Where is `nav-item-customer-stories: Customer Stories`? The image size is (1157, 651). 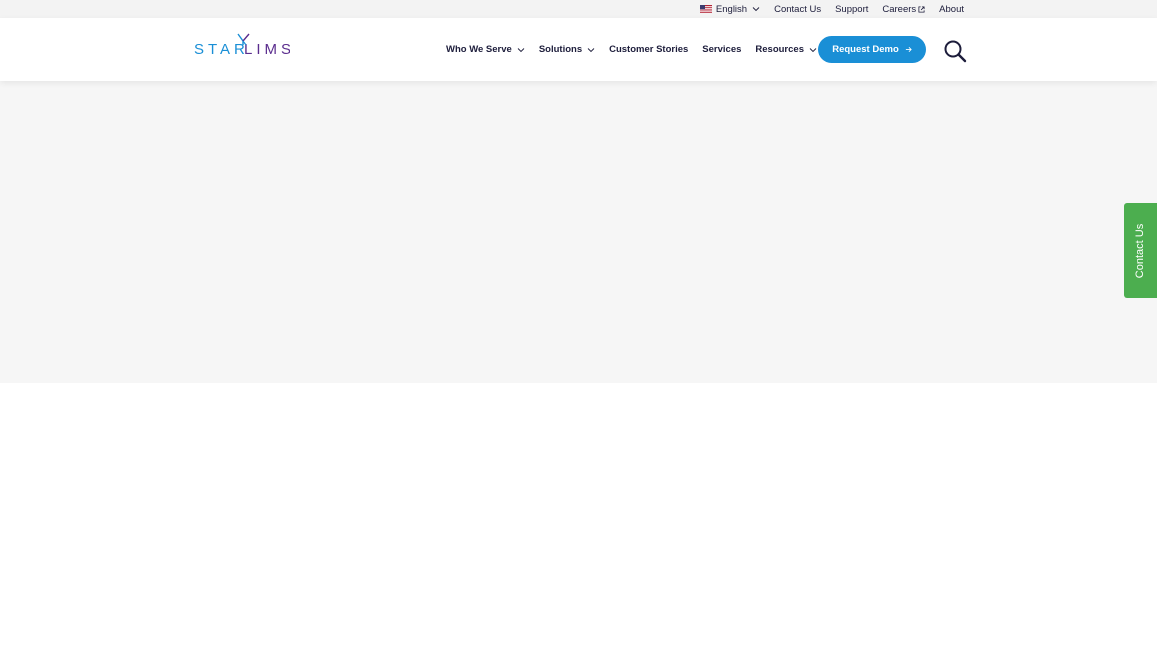 nav-item-customer-stories: Customer Stories is located at coordinates (648, 49).